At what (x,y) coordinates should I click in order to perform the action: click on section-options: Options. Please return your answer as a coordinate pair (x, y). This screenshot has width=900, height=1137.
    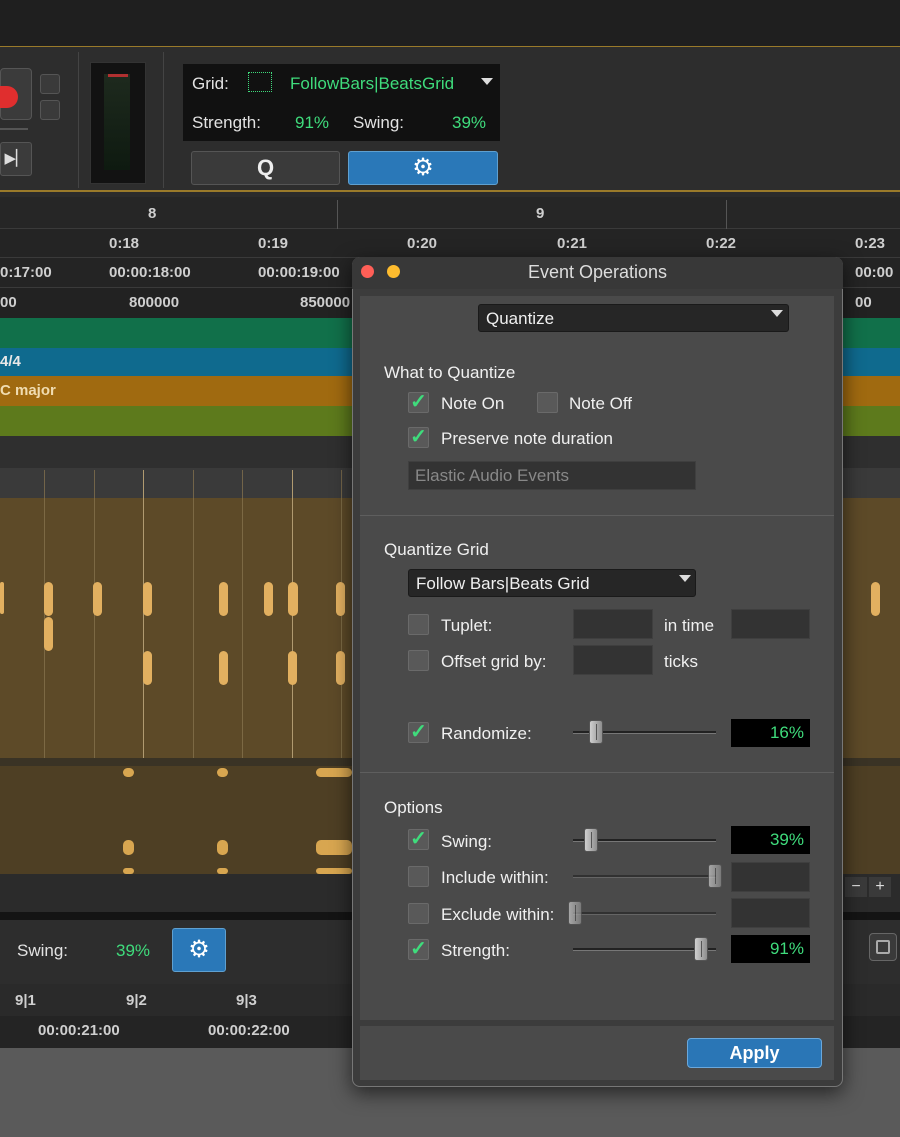
    Looking at the image, I should click on (413, 807).